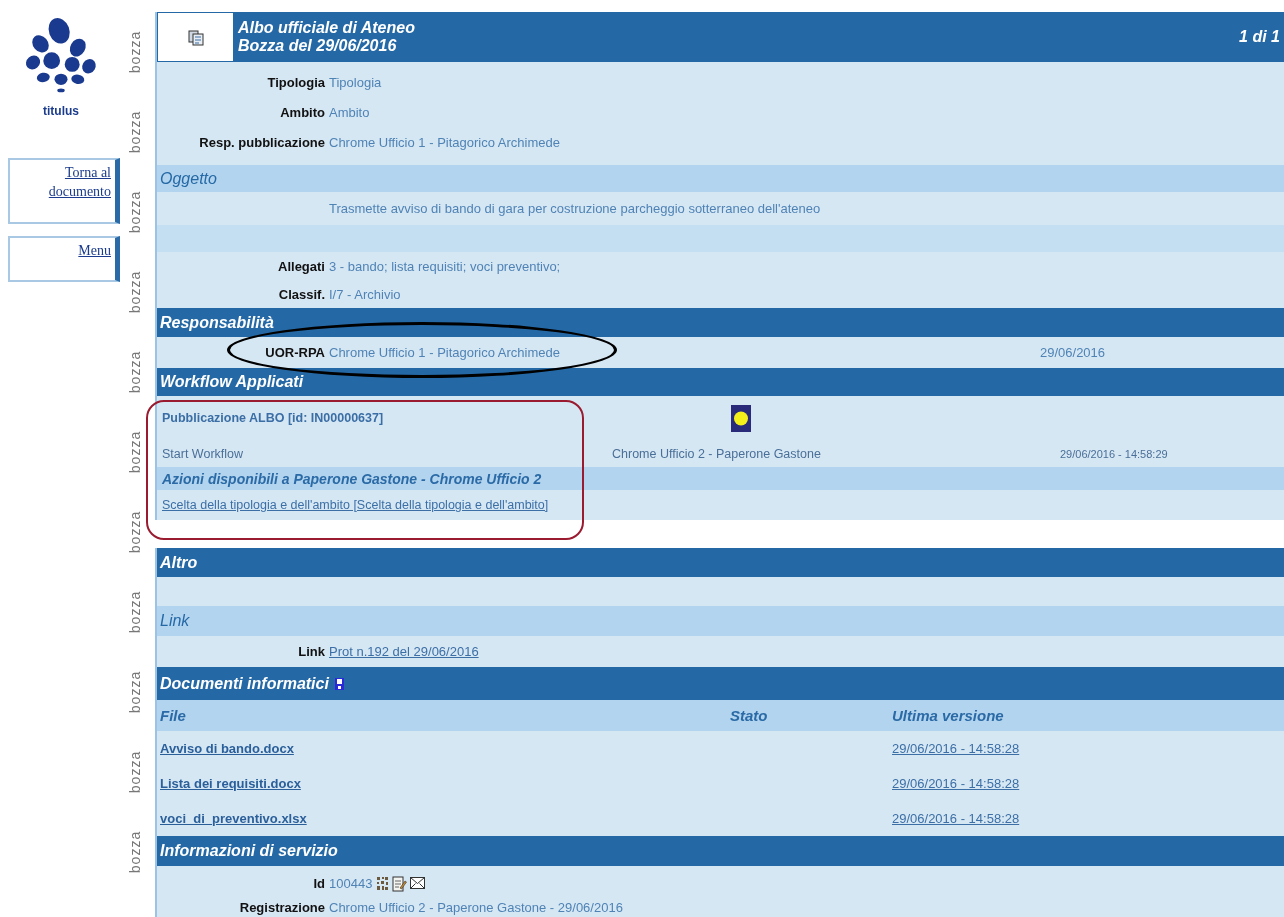  What do you see at coordinates (173, 715) in the screenshot?
I see `column-header: File` at bounding box center [173, 715].